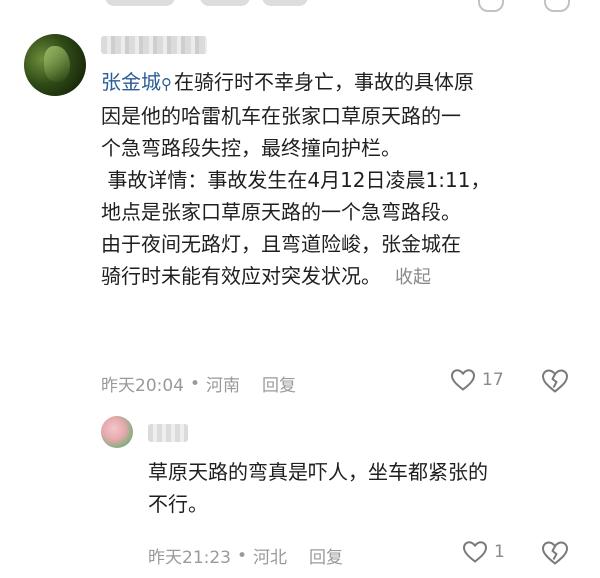 This screenshot has width=600, height=578. I want to click on commenter-username-blurred, so click(154, 45).